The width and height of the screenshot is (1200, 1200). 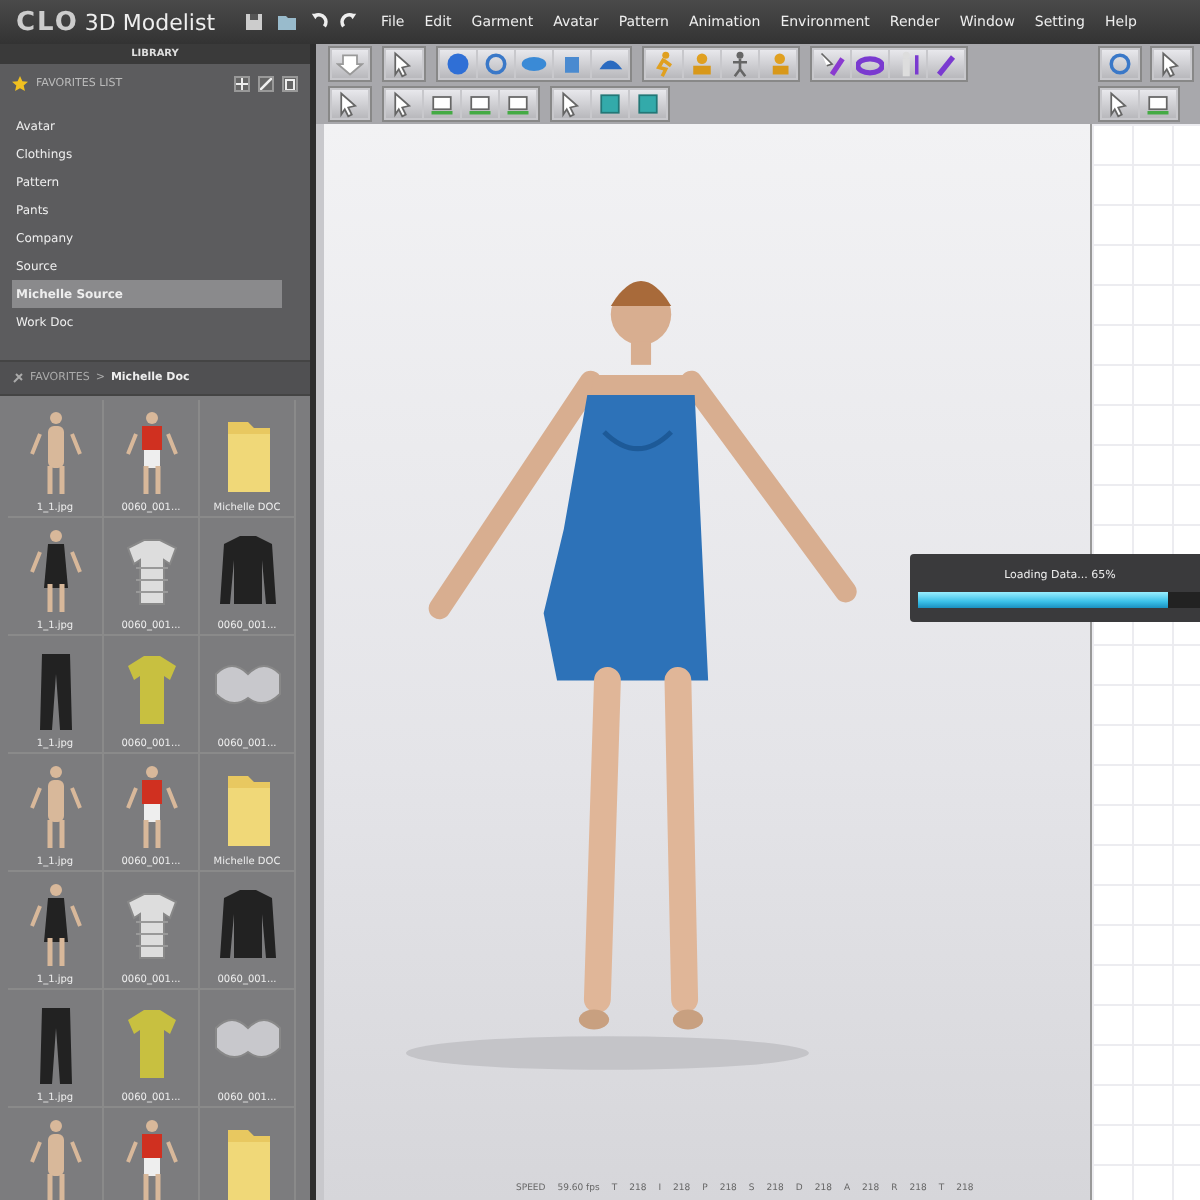 I want to click on pencil-icon, so click(x=266, y=84).